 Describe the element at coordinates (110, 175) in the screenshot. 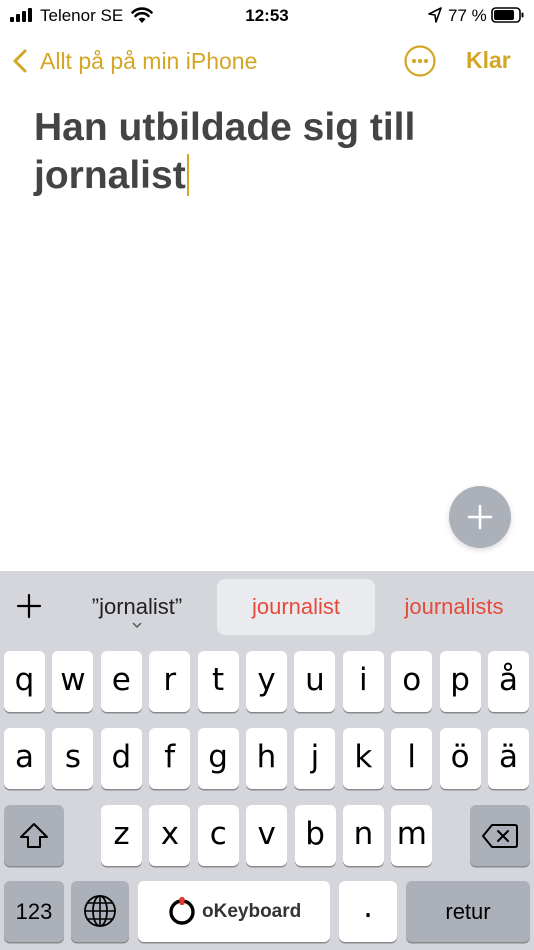

I see `note-title-line-2-text: jornalist` at that location.